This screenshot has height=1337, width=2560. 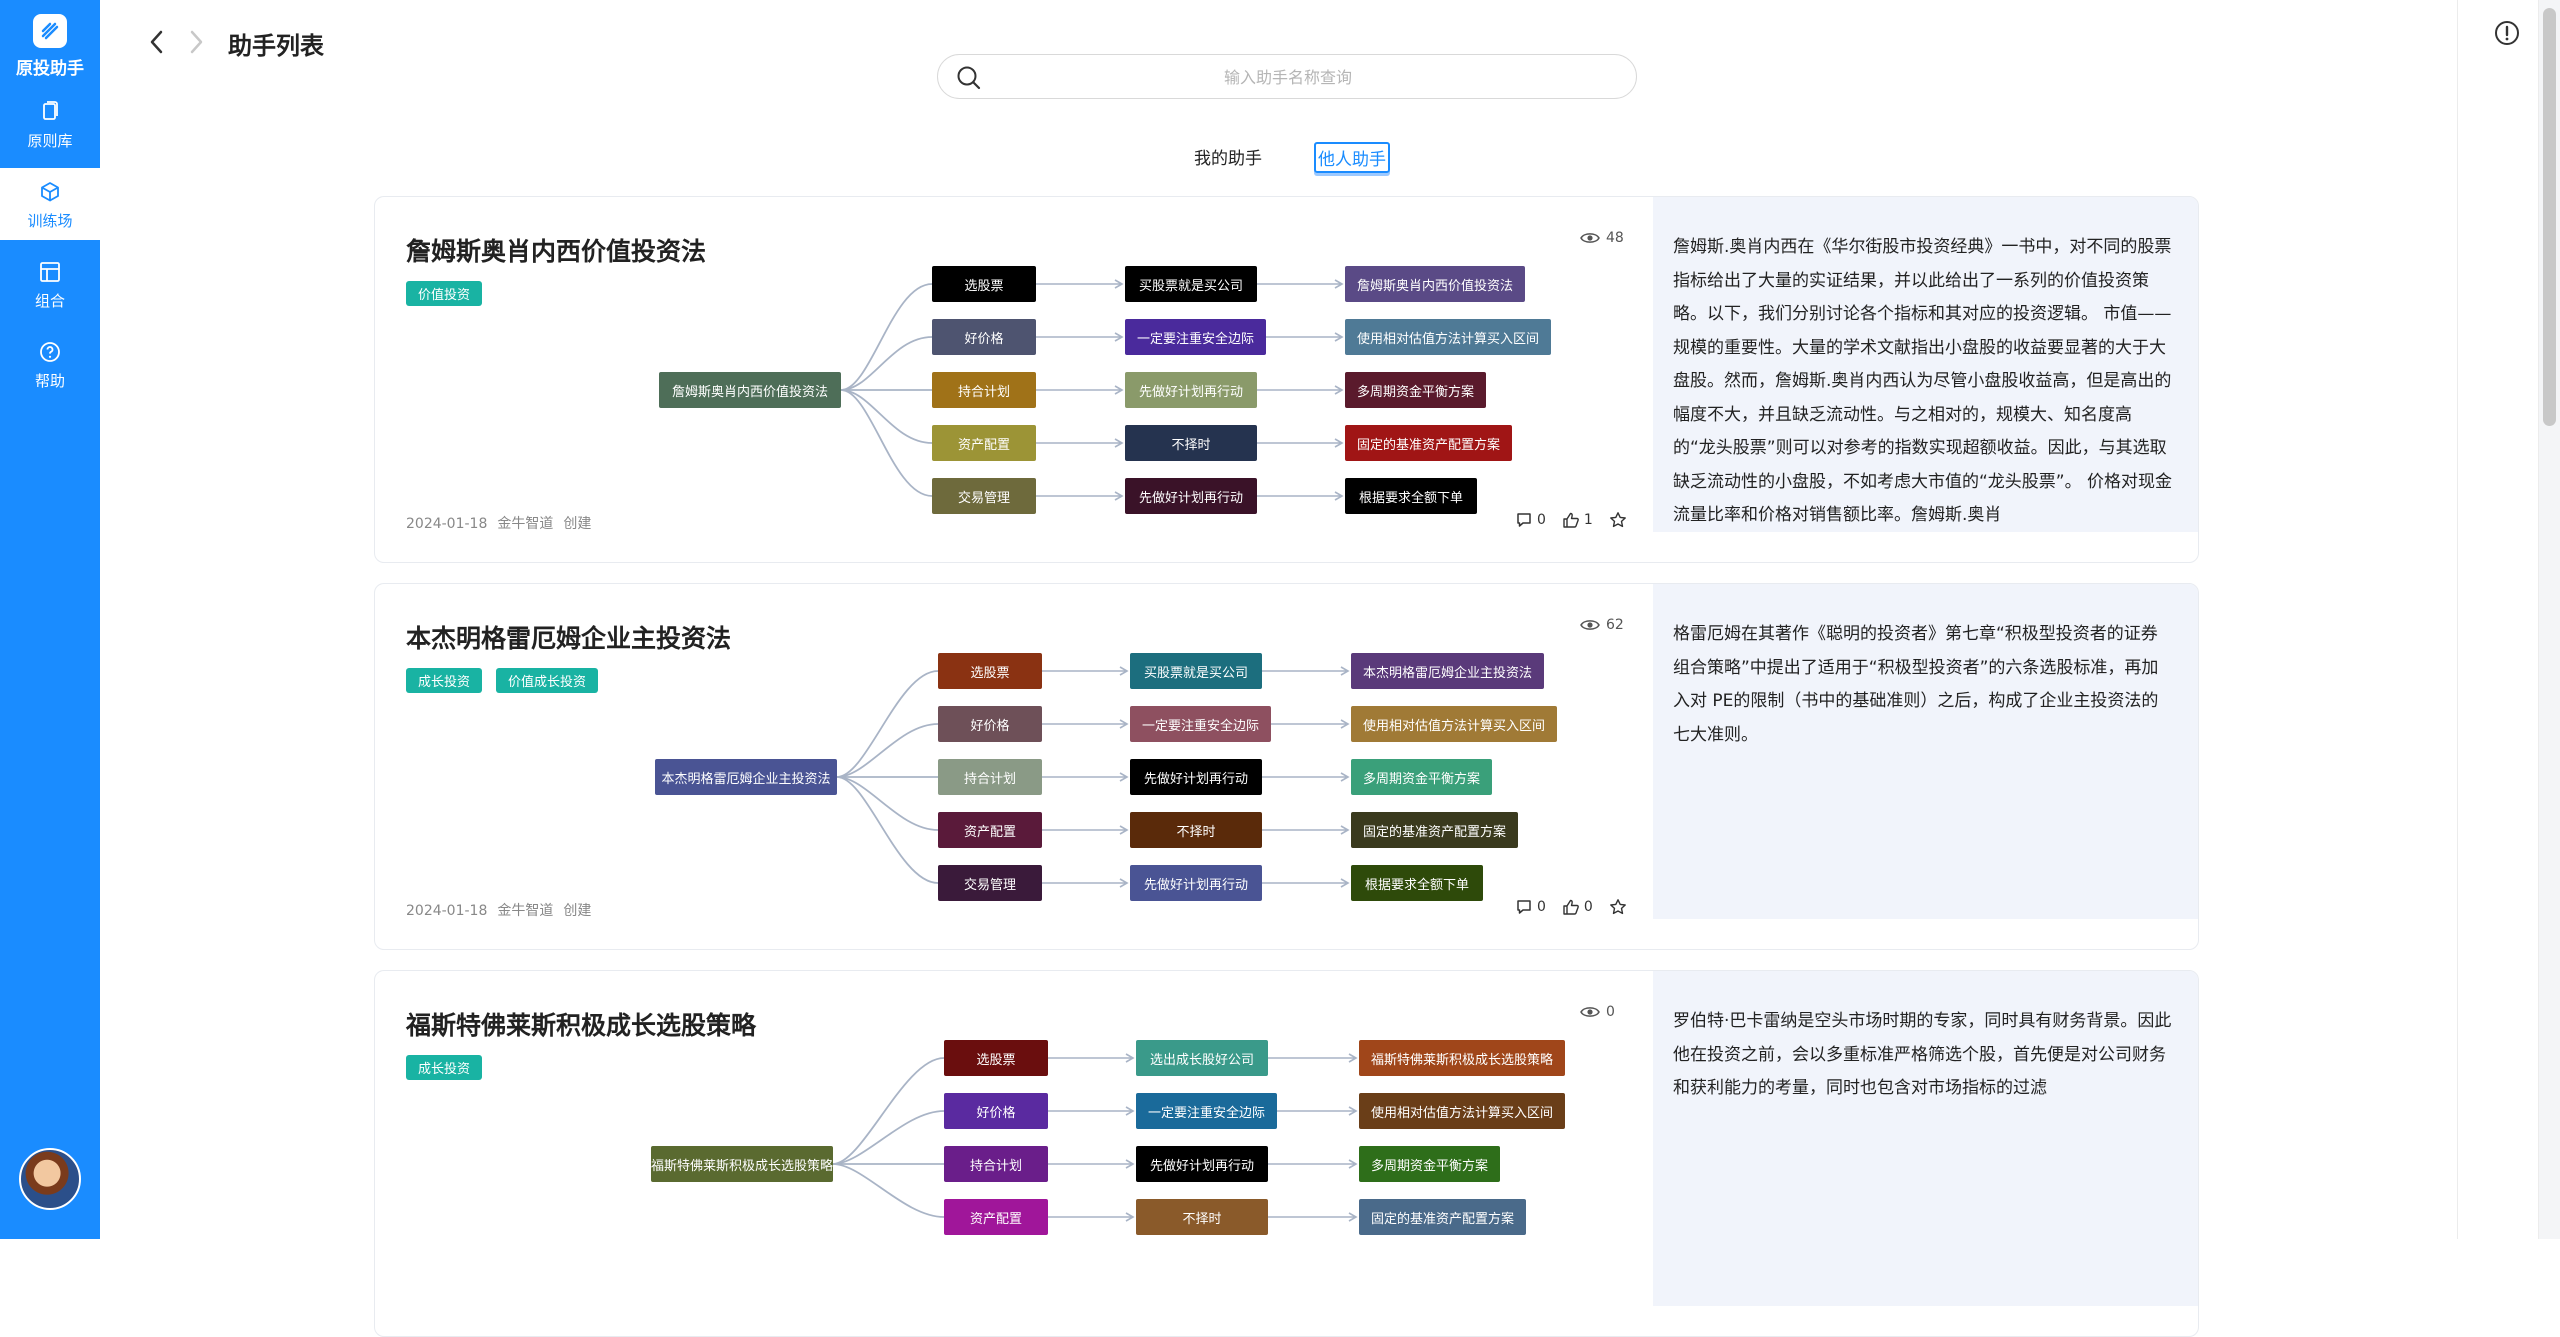 I want to click on tag-badge: 价值投资, so click(x=444, y=293).